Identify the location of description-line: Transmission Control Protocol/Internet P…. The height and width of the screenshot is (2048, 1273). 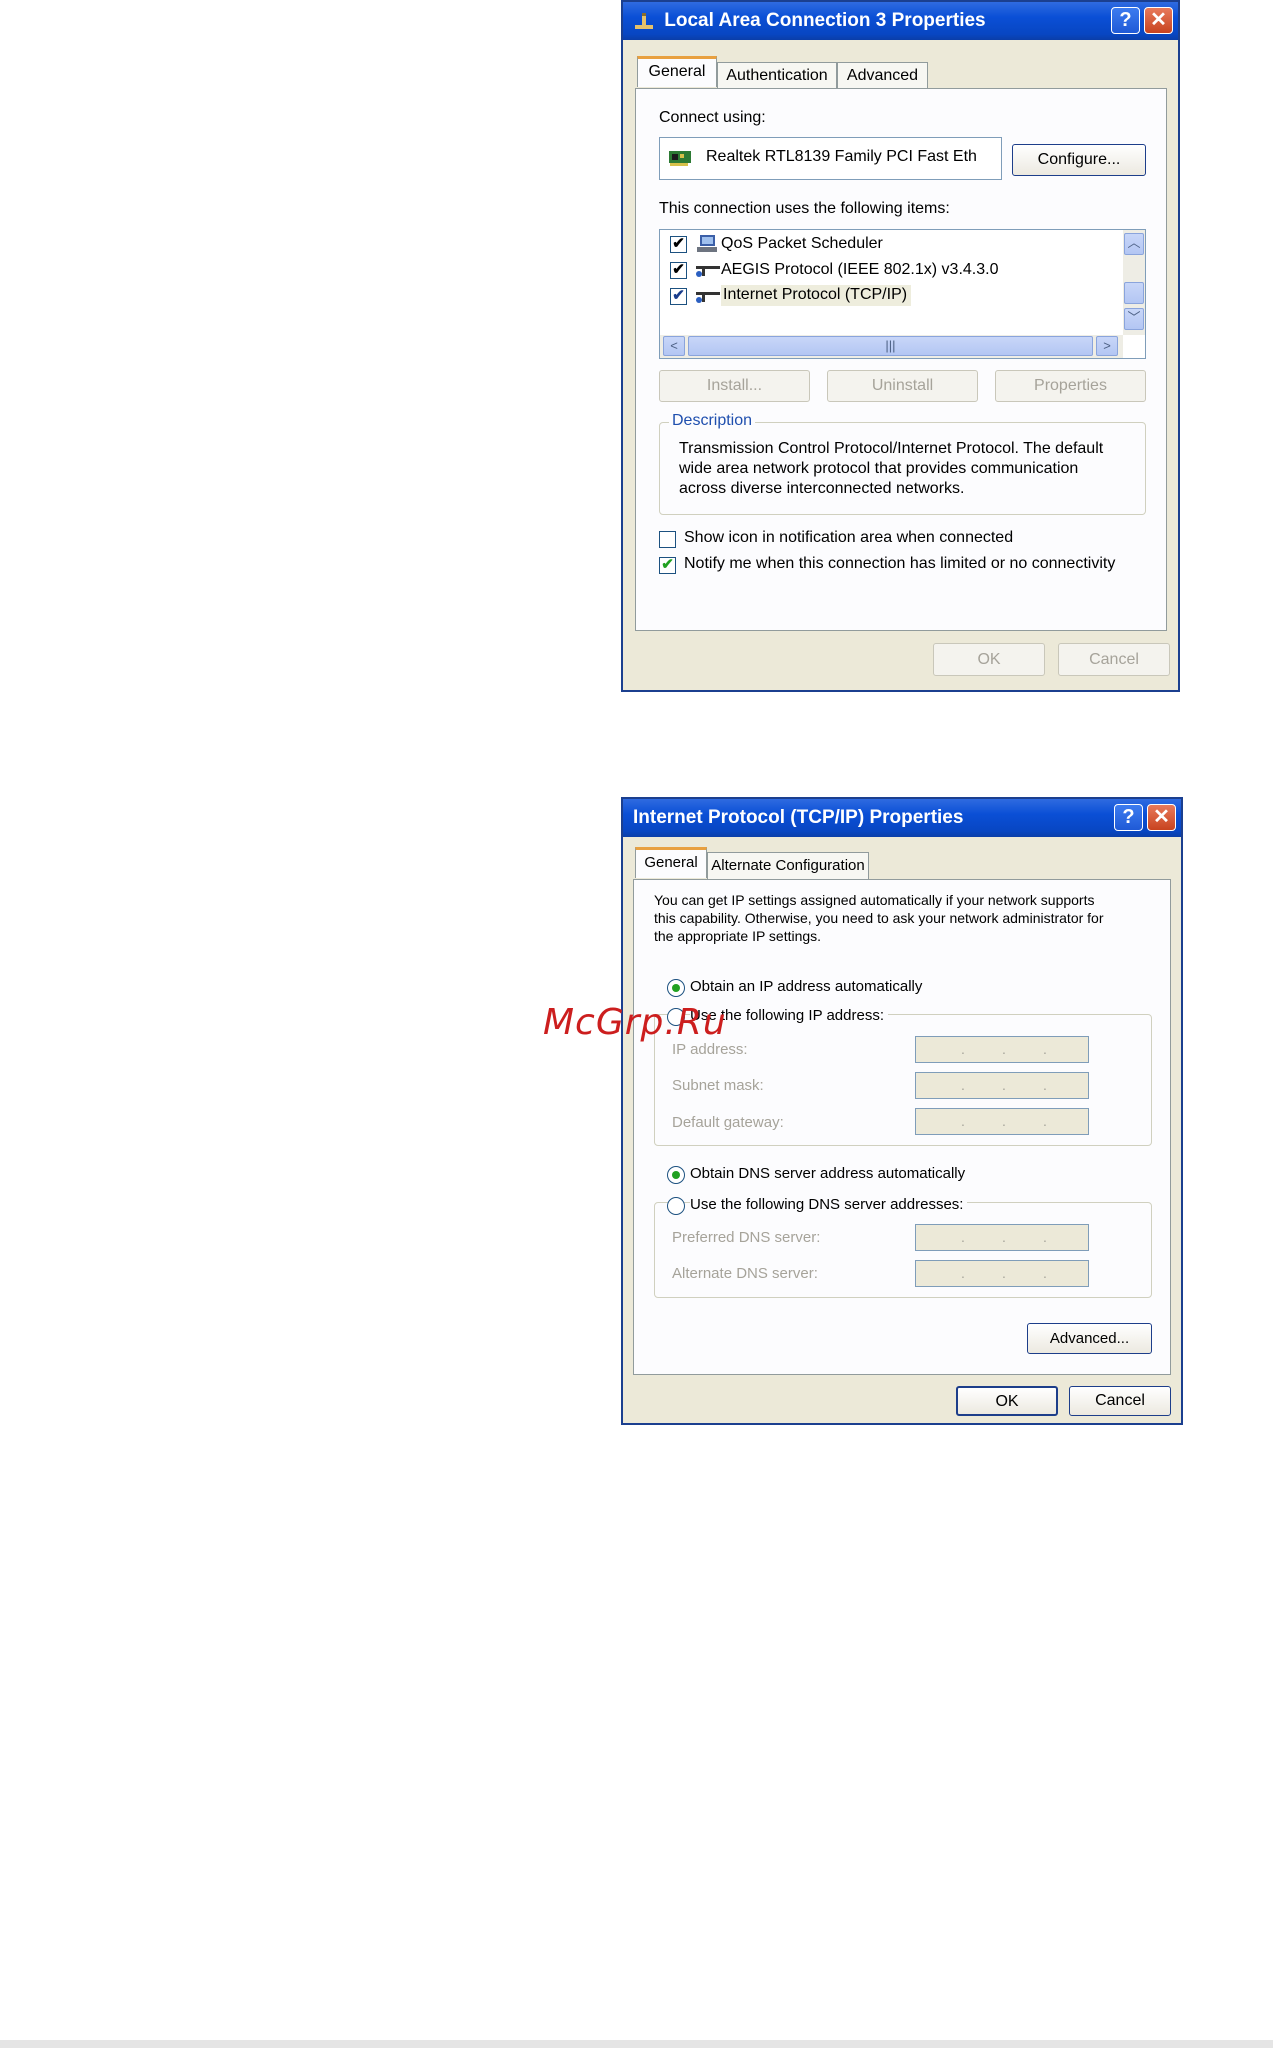
(891, 448).